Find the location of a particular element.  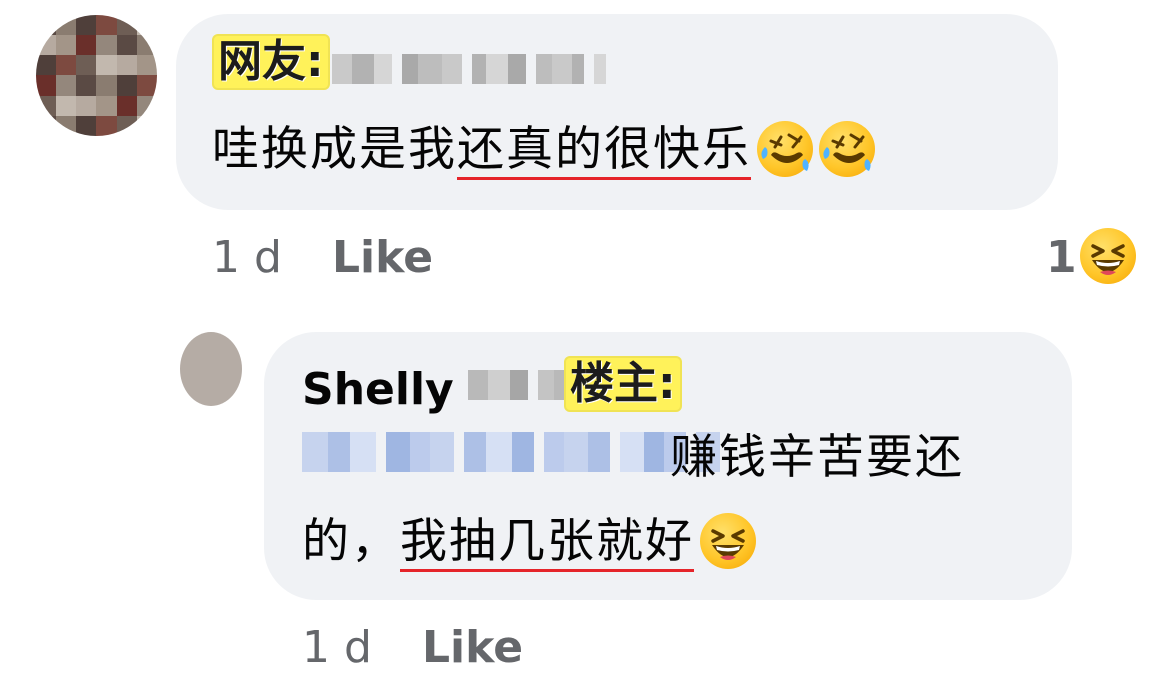

reply-text-underlined: 我抽几张就好 is located at coordinates (547, 541).